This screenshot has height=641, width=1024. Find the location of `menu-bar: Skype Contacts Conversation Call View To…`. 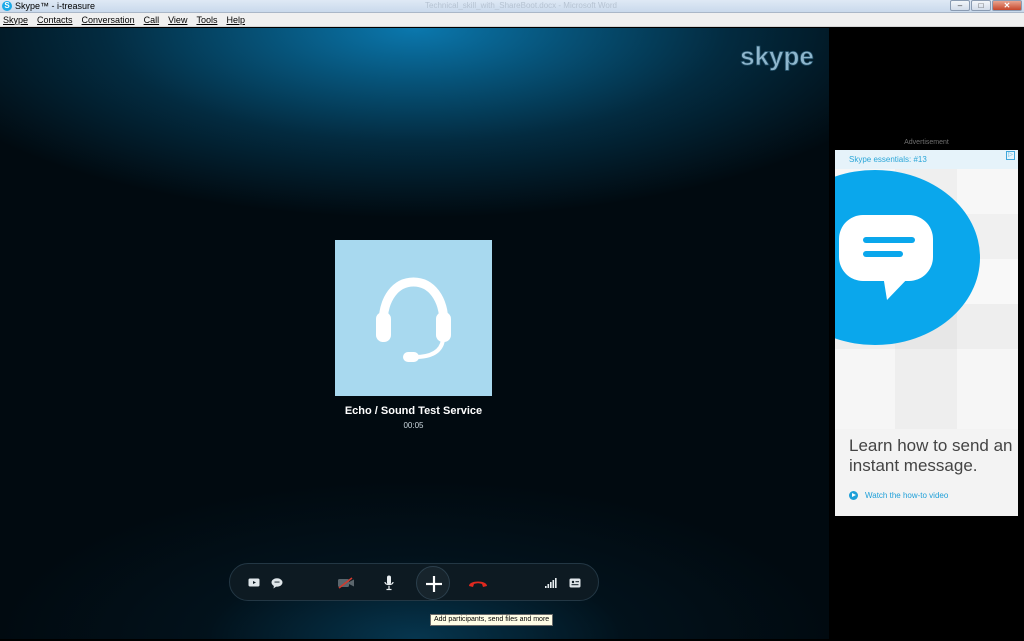

menu-bar: Skype Contacts Conversation Call View To… is located at coordinates (512, 20).